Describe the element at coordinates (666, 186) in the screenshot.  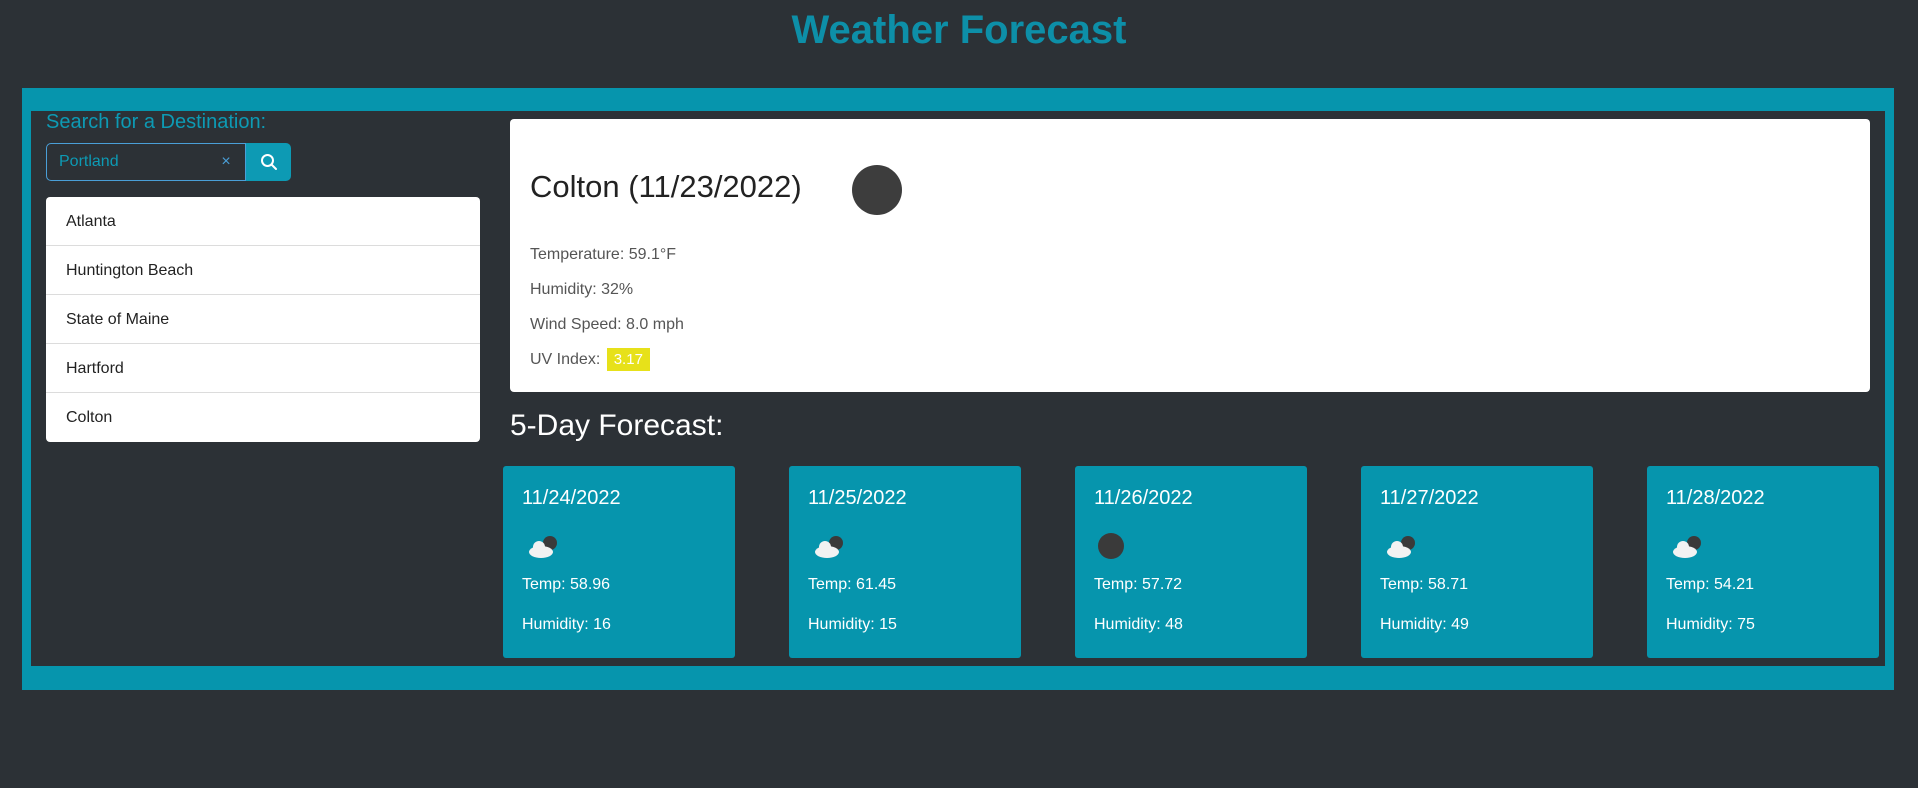
I see `city-title: Colton (11/23/2022)` at that location.